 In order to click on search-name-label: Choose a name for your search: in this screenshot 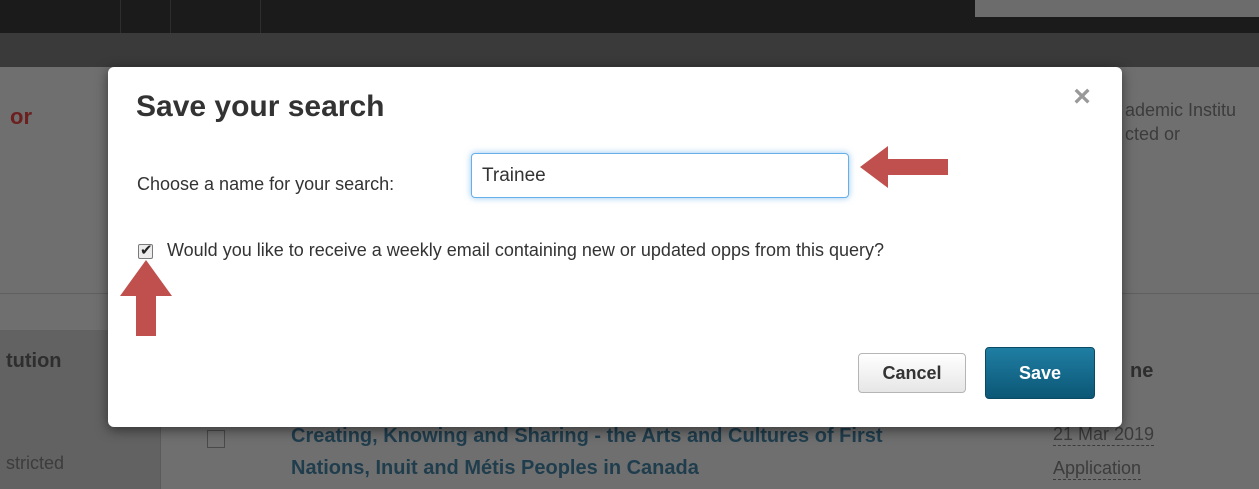, I will do `click(266, 184)`.